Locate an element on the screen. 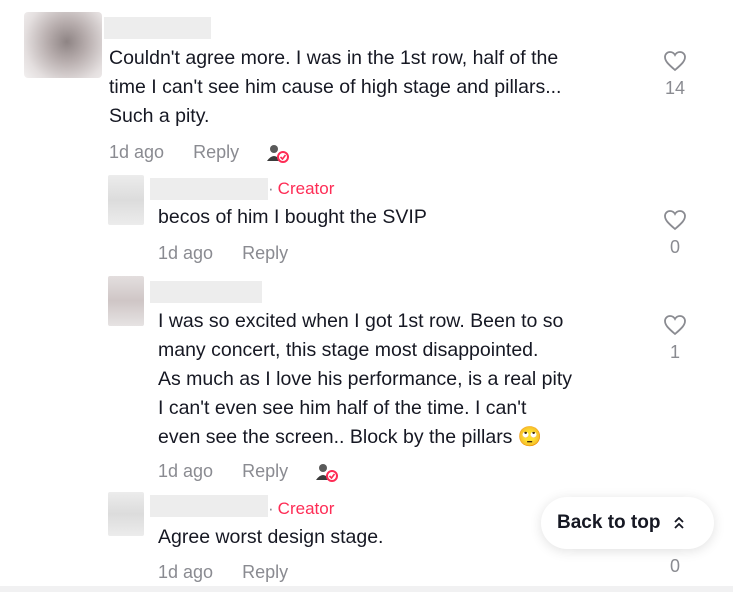 The image size is (733, 592). chevron-up-double-icon is located at coordinates (679, 523).